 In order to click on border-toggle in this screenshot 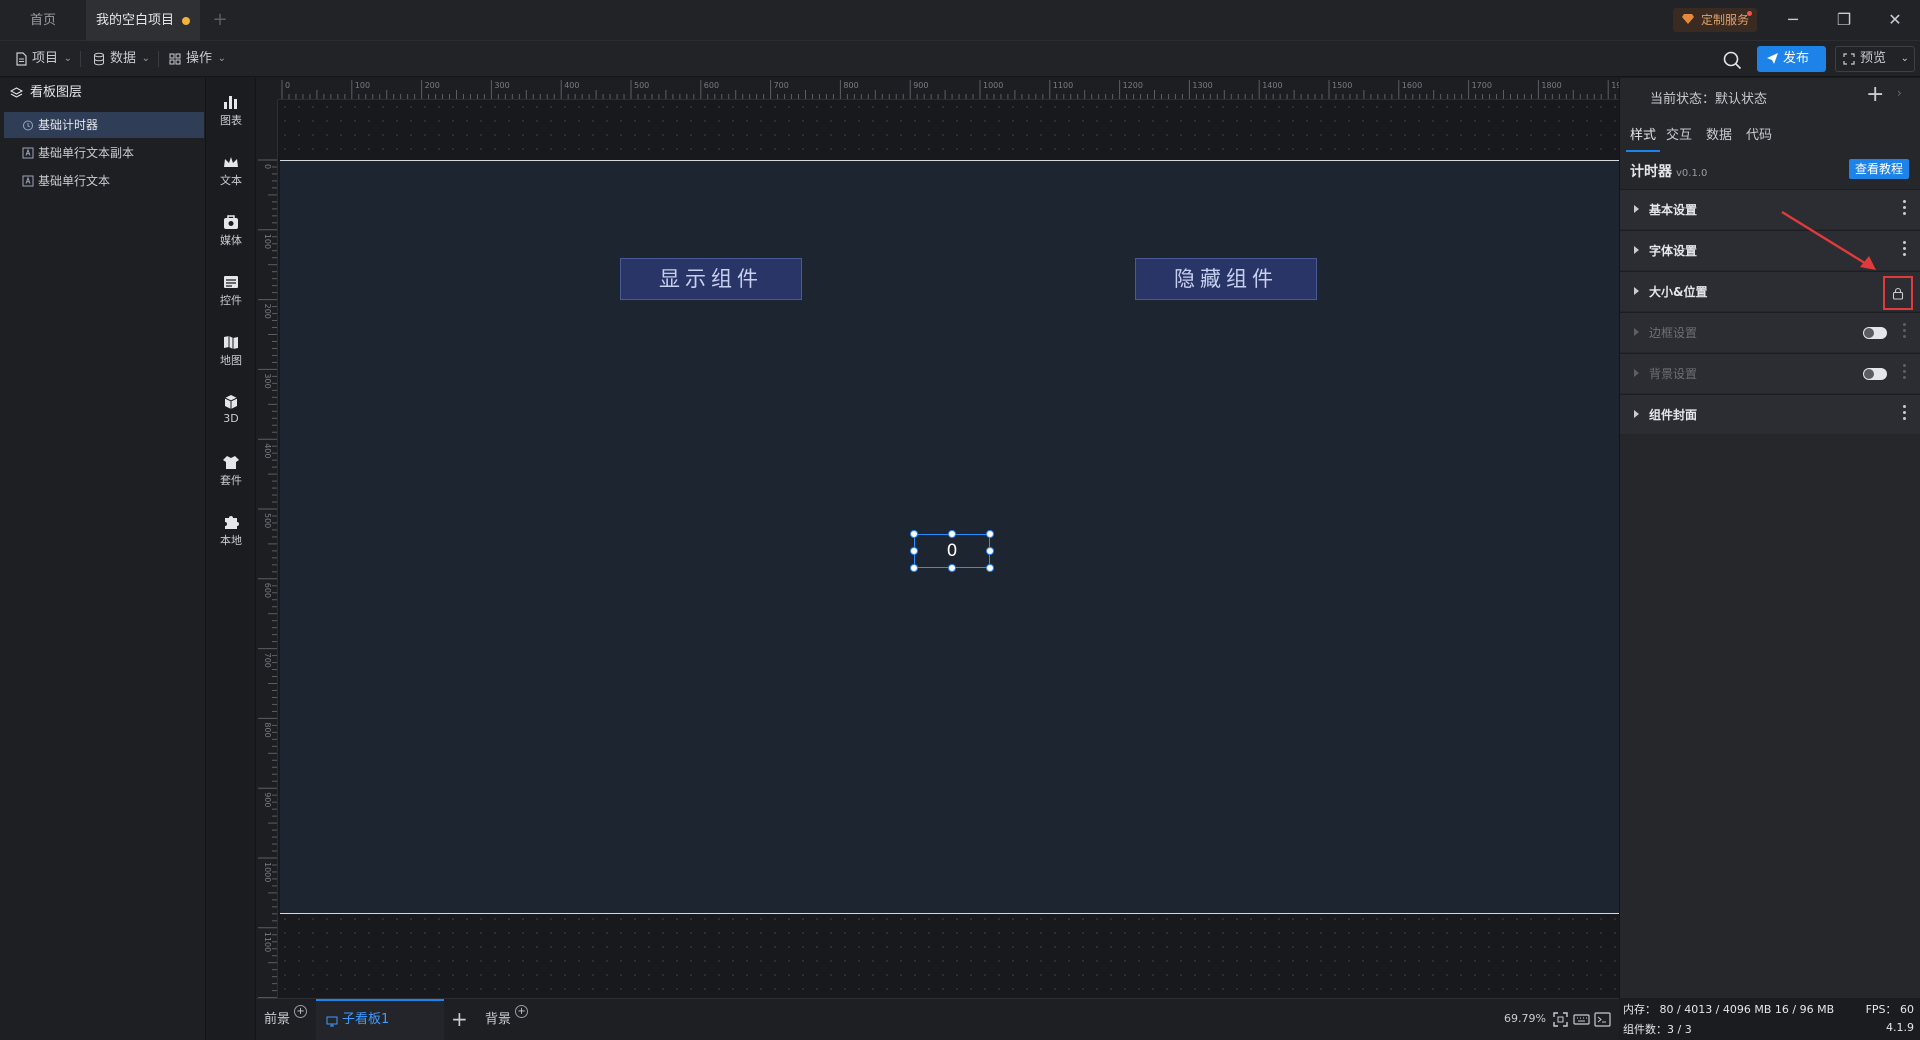, I will do `click(1875, 333)`.